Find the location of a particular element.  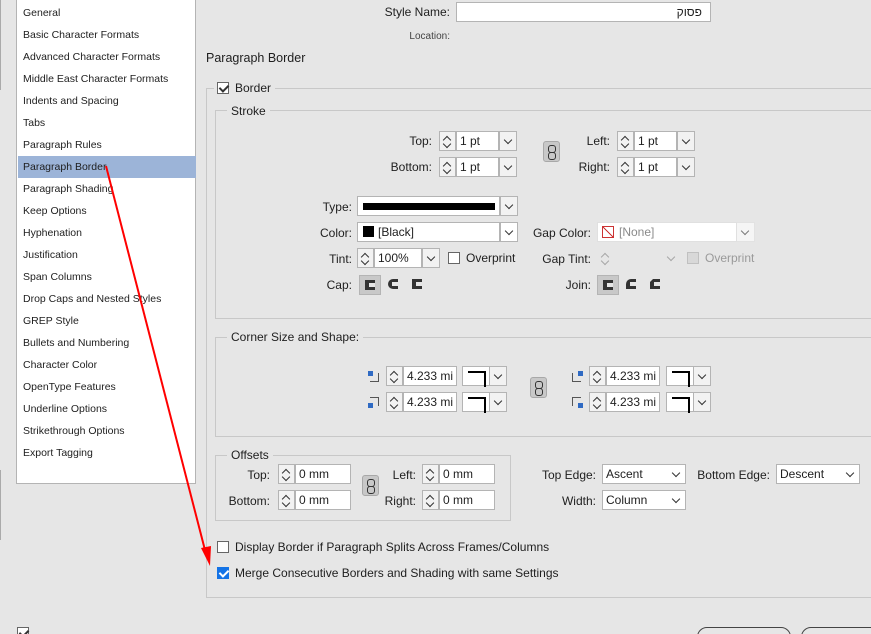

annotation-arrow is located at coordinates (158, 365).